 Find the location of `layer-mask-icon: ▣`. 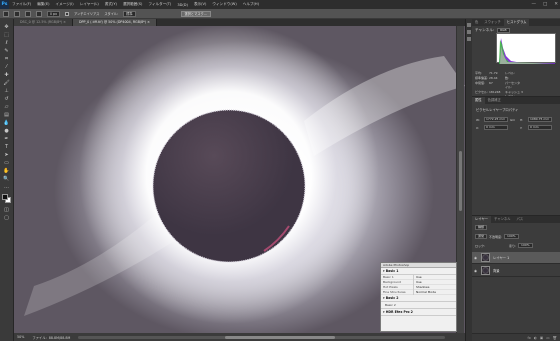

layer-mask-icon: ▣ is located at coordinates (541, 338).